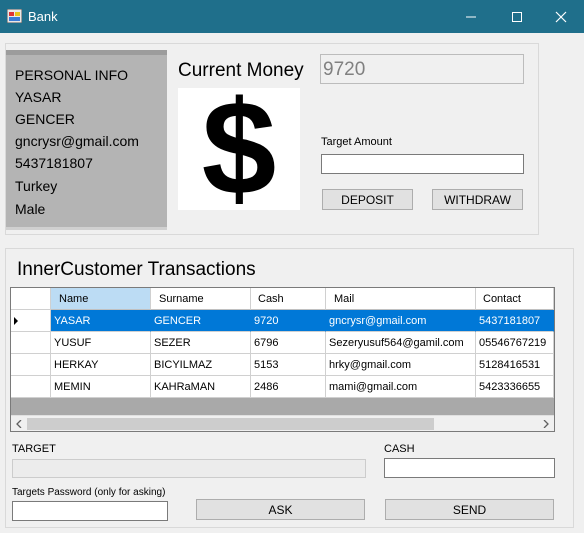 This screenshot has width=584, height=533. Describe the element at coordinates (288, 321) in the screenshot. I see `cell-cash: 9720` at that location.